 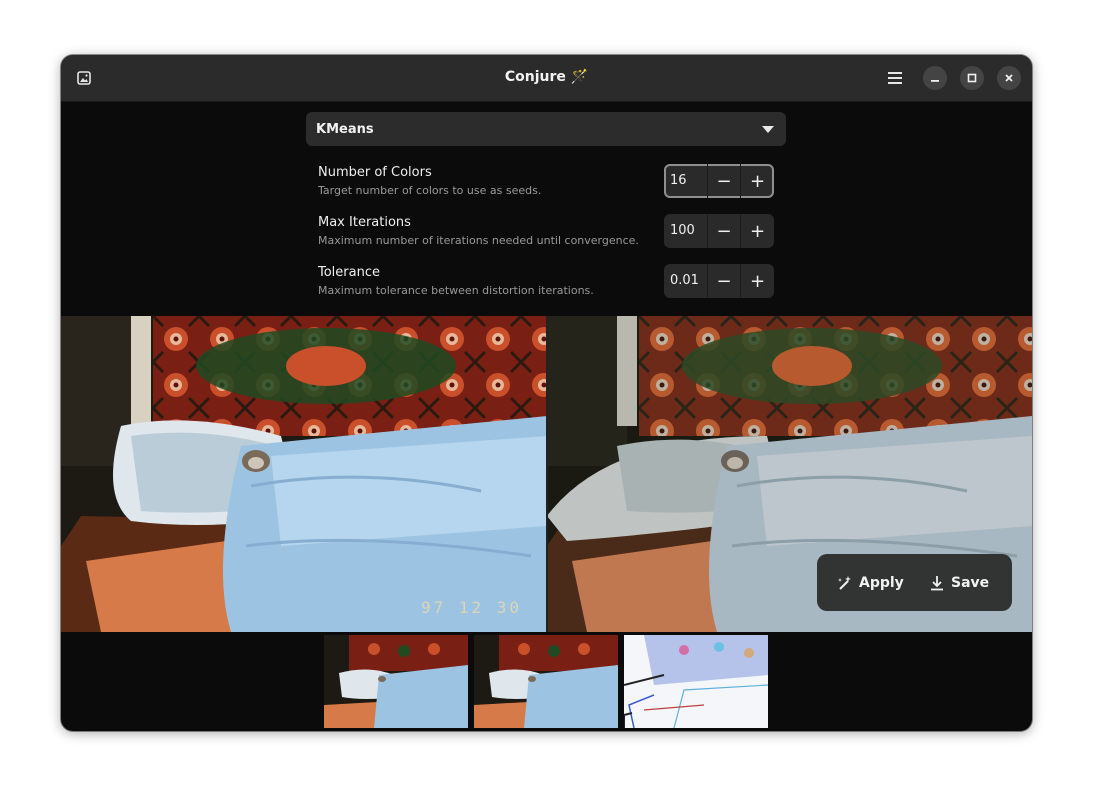 I want to click on header-bar: Conjure 🪄, so click(x=546, y=78).